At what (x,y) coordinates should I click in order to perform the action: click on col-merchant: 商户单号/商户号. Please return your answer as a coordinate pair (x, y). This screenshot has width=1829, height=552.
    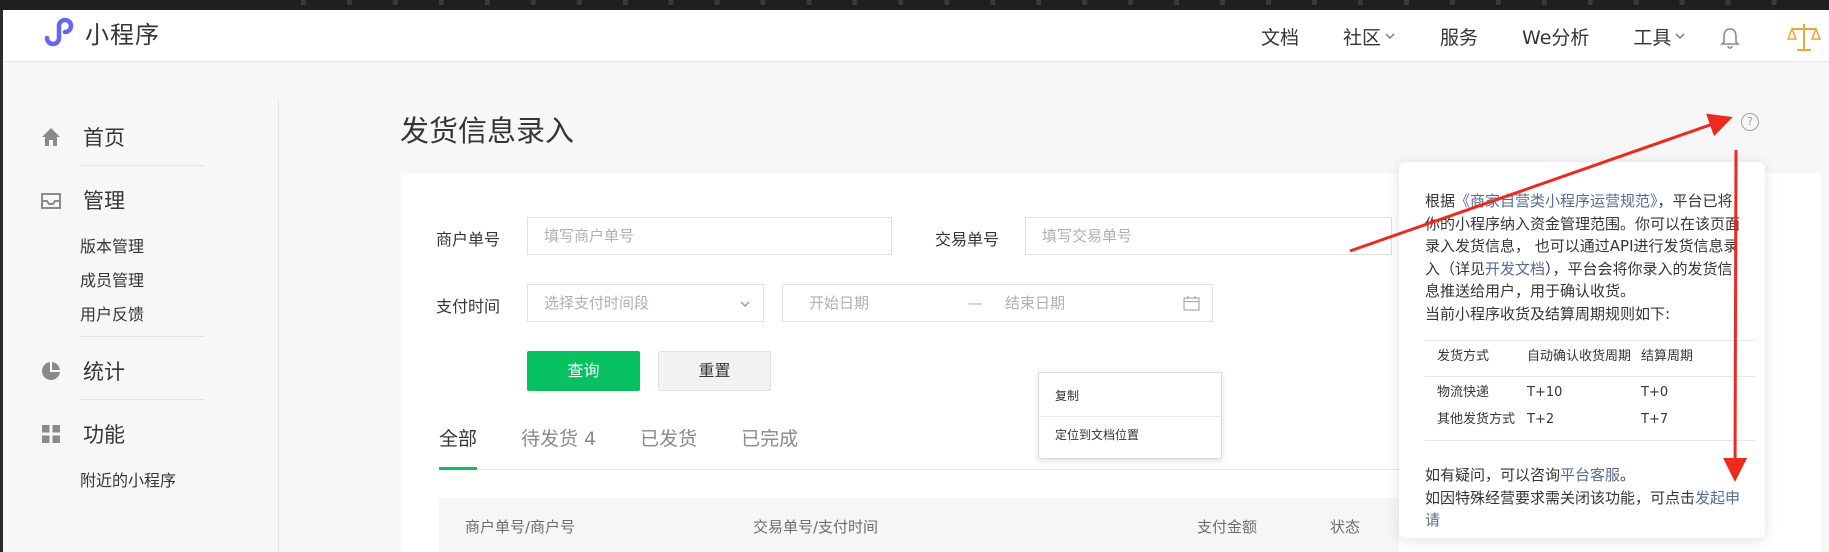
    Looking at the image, I should click on (520, 527).